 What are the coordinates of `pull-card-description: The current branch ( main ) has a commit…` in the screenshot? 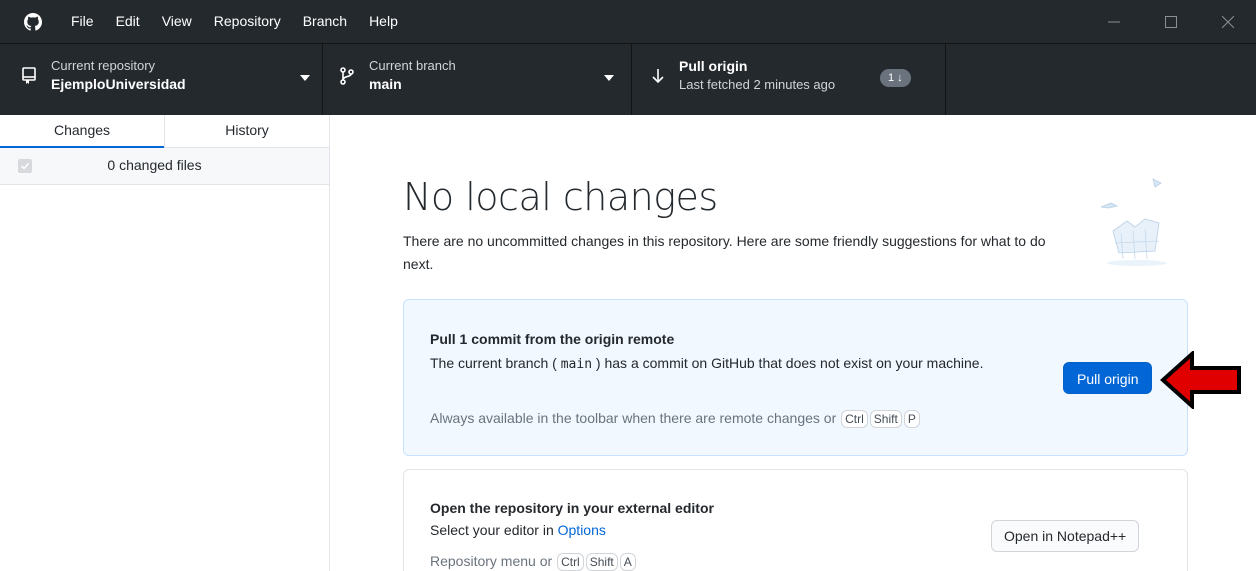 It's located at (715, 364).